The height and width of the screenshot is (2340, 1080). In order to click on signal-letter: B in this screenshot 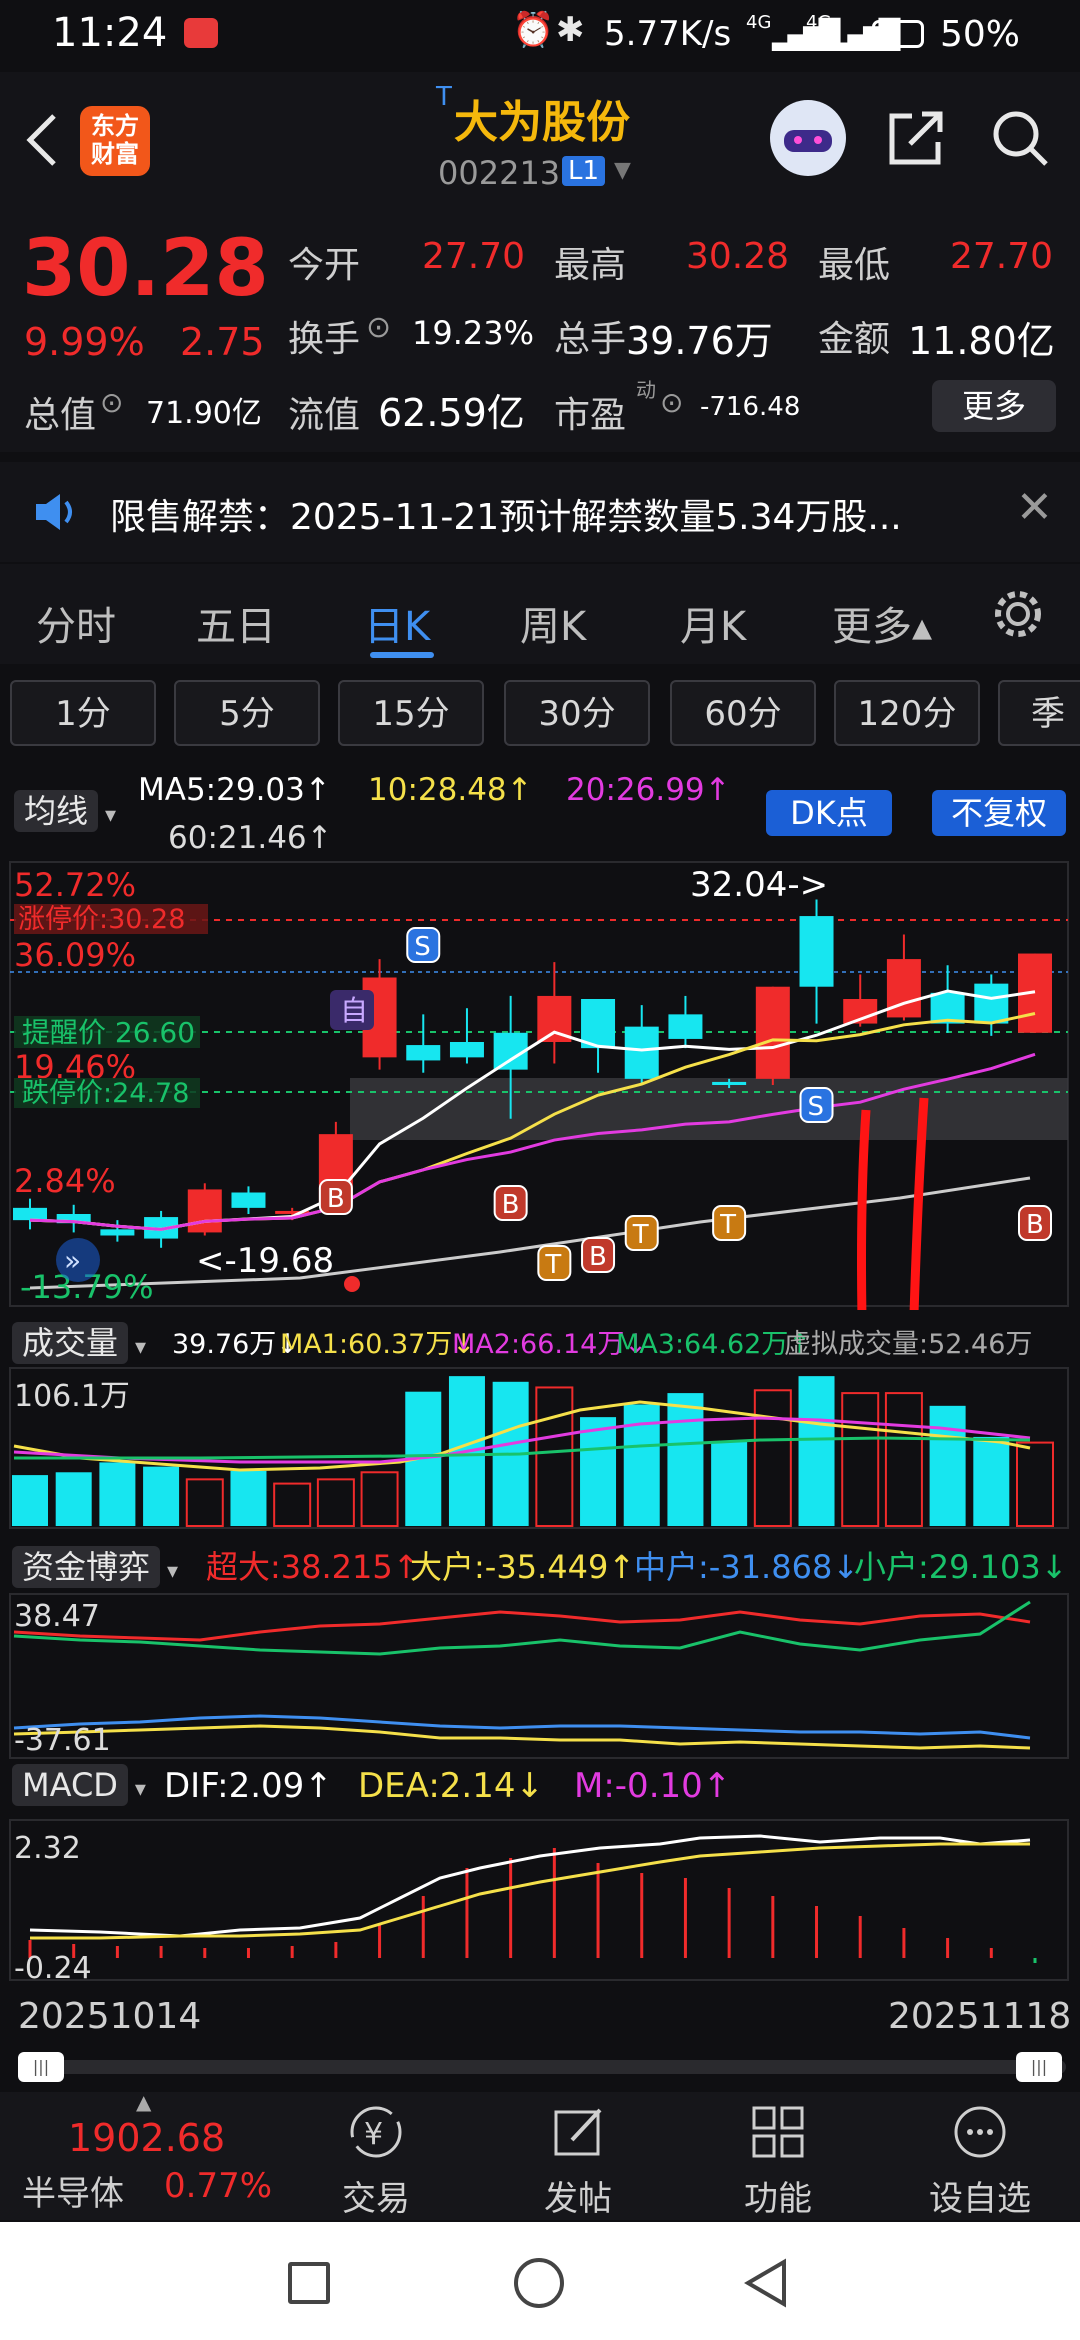, I will do `click(598, 1257)`.